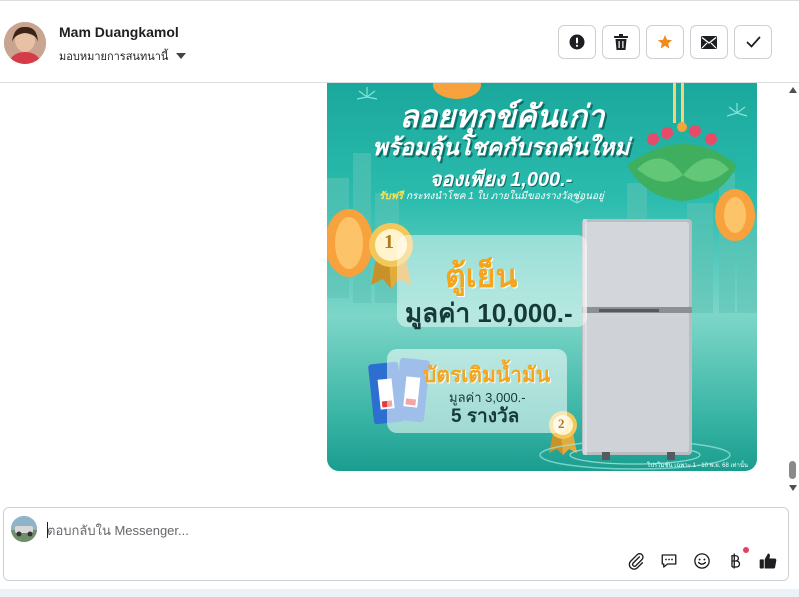 The width and height of the screenshot is (799, 597). I want to click on attach-file-button, so click(636, 561).